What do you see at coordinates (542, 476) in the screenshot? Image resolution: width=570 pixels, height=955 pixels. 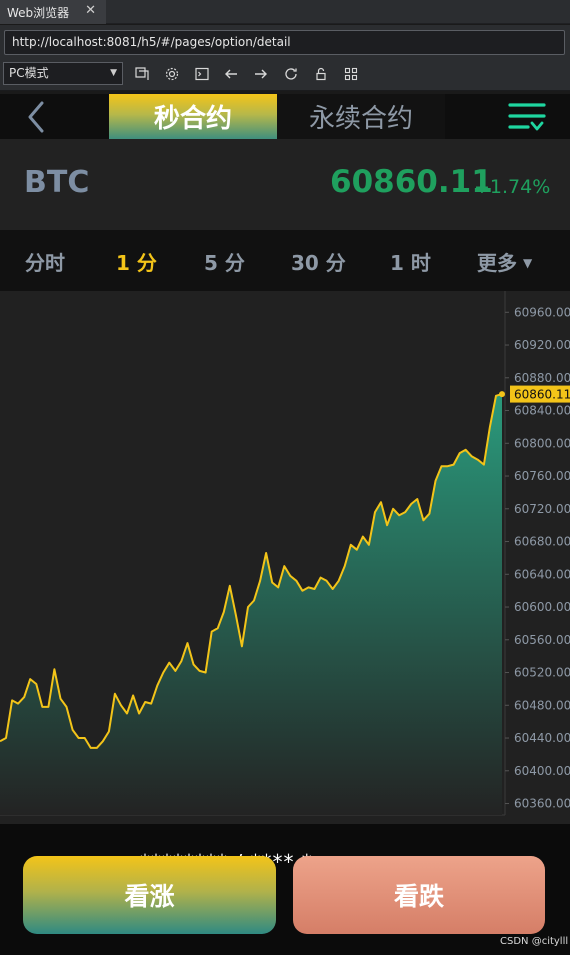 I see `y-tick-label: 60760.00` at bounding box center [542, 476].